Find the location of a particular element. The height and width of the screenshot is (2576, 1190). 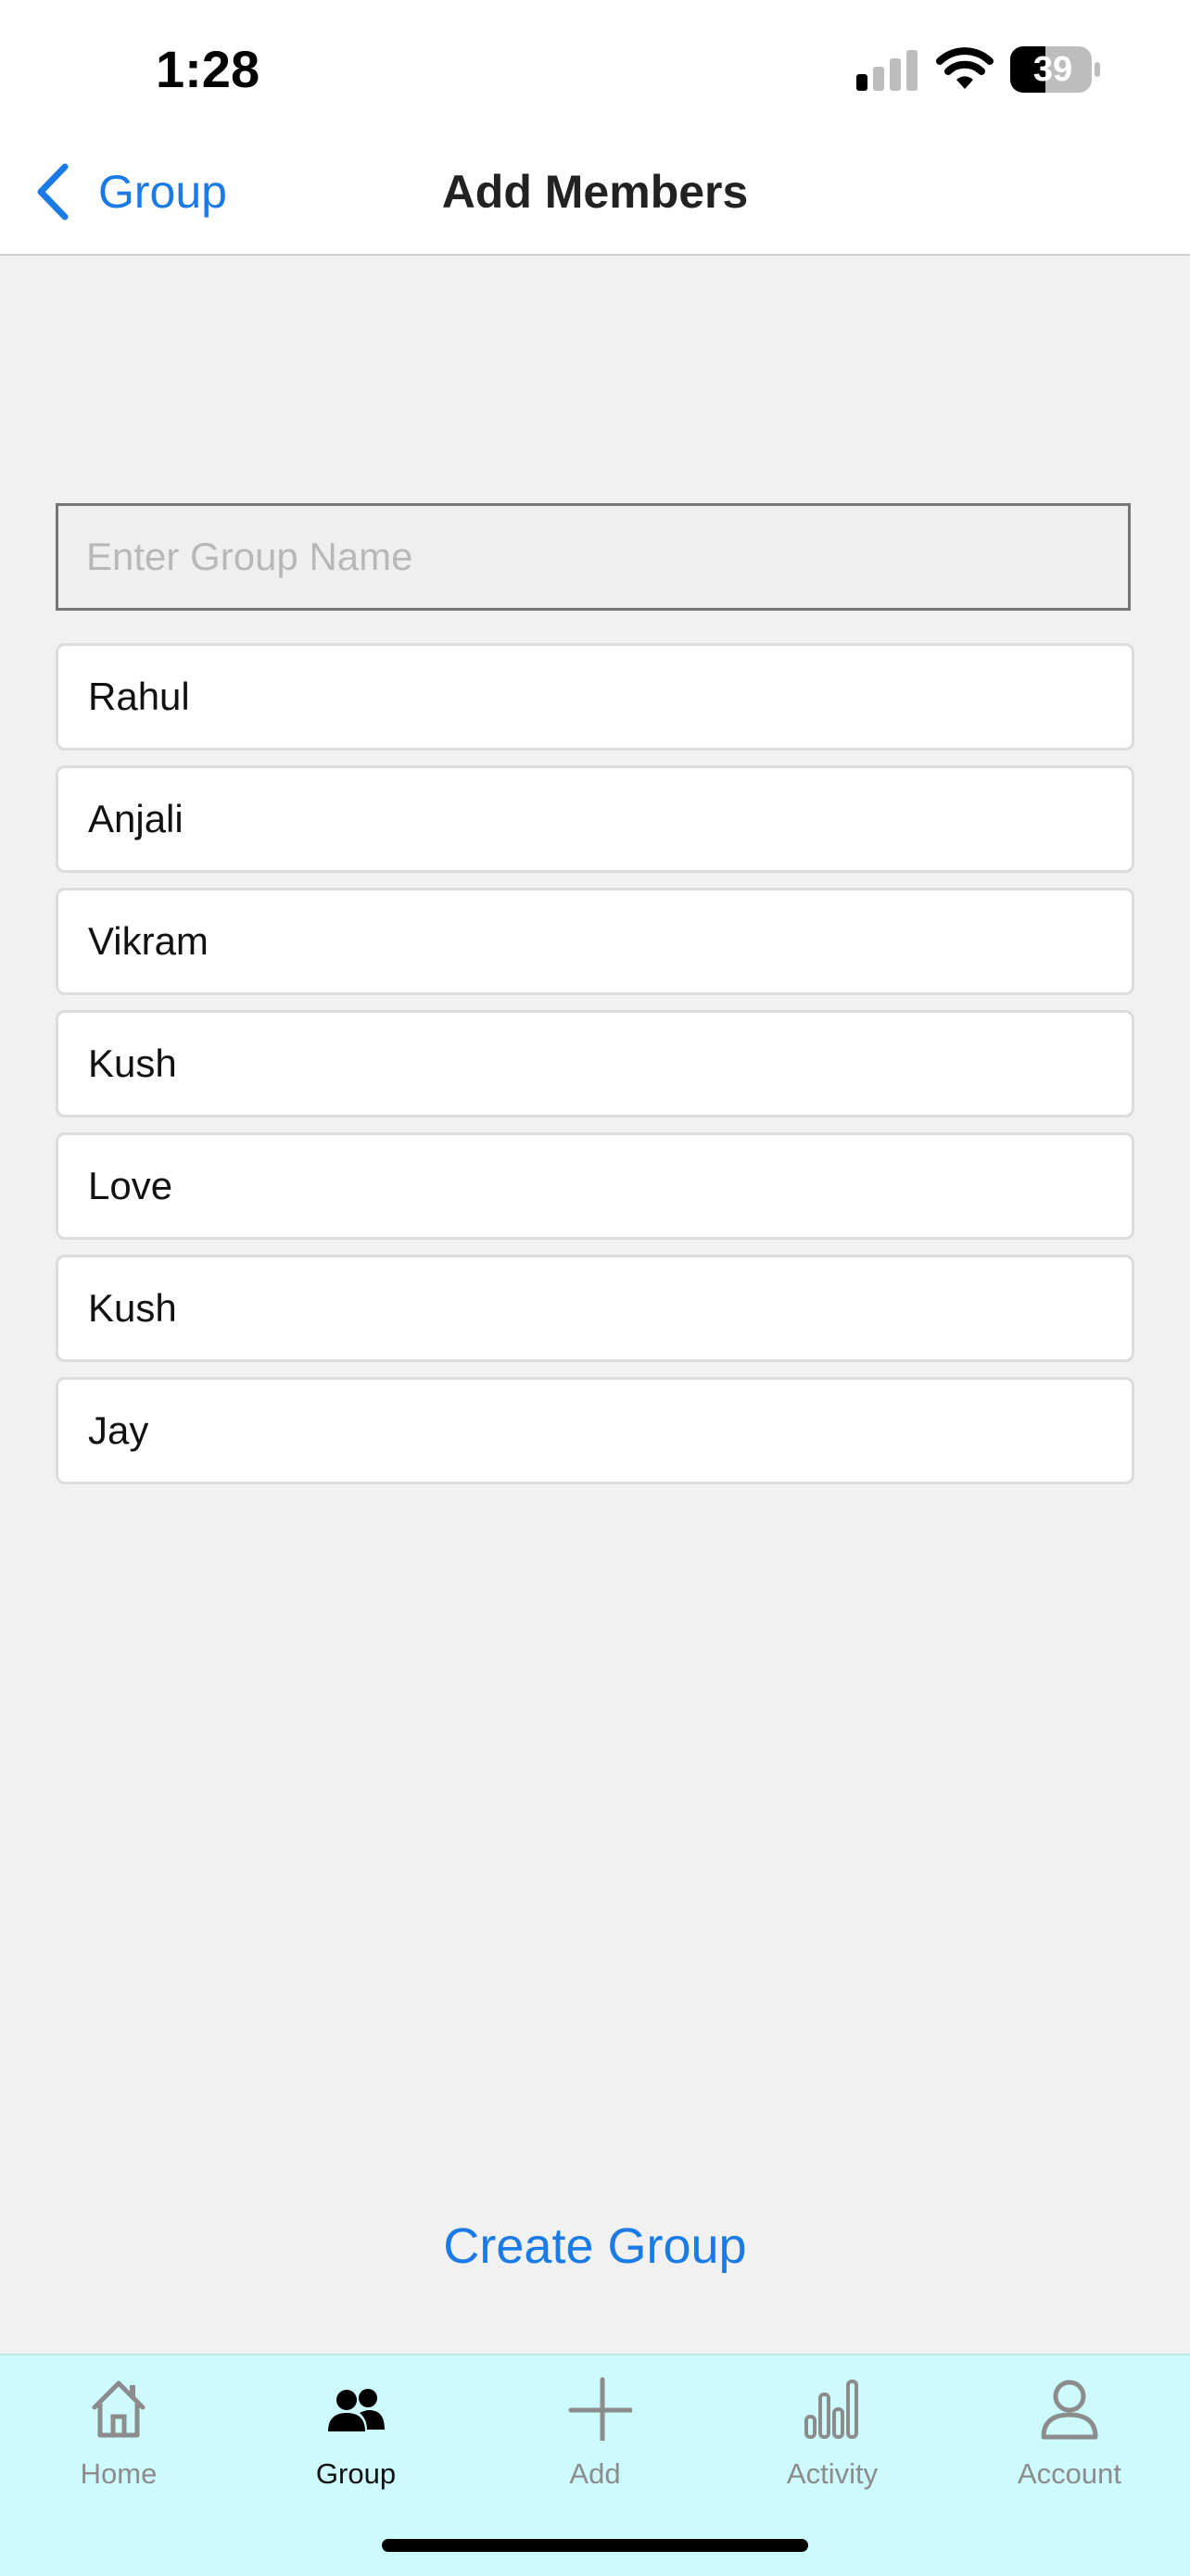

tab-home: Home is located at coordinates (118, 2429).